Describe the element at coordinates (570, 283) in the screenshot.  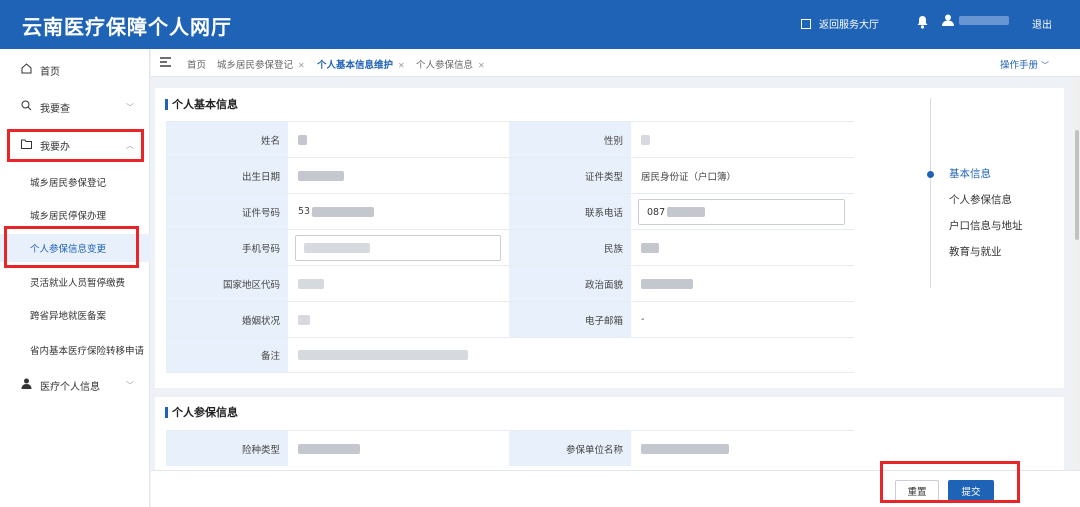
I see `field-label: 政治面貌` at that location.